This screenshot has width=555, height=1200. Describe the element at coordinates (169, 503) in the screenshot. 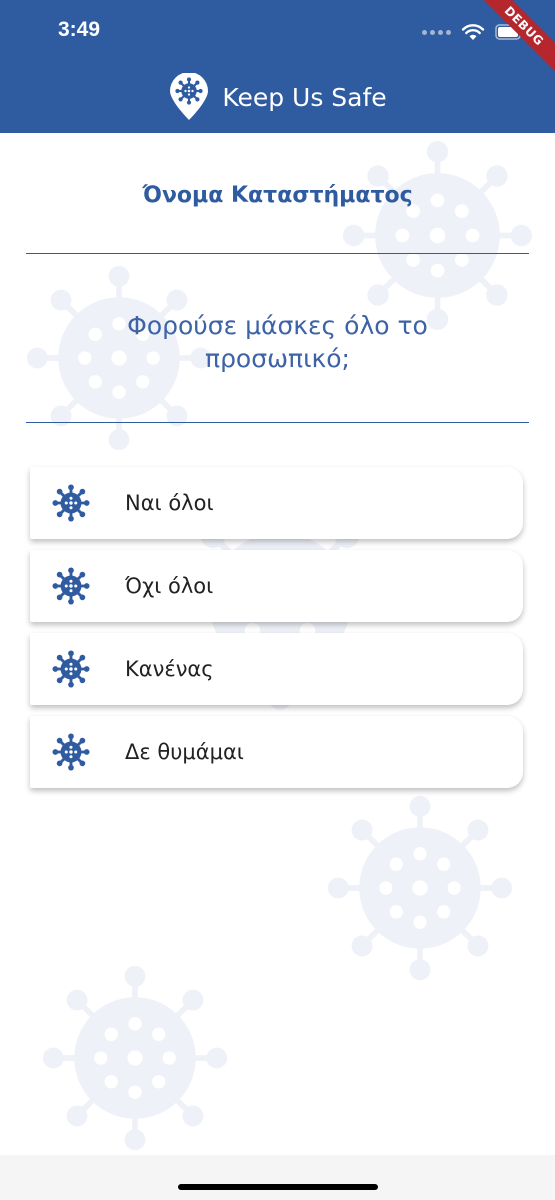

I see `option-label: Ναι όλοι` at that location.